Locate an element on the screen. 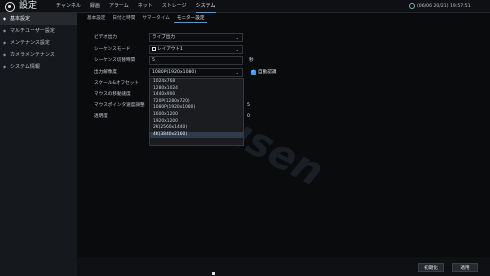  auto-detect-label: 自動認識 is located at coordinates (267, 72).